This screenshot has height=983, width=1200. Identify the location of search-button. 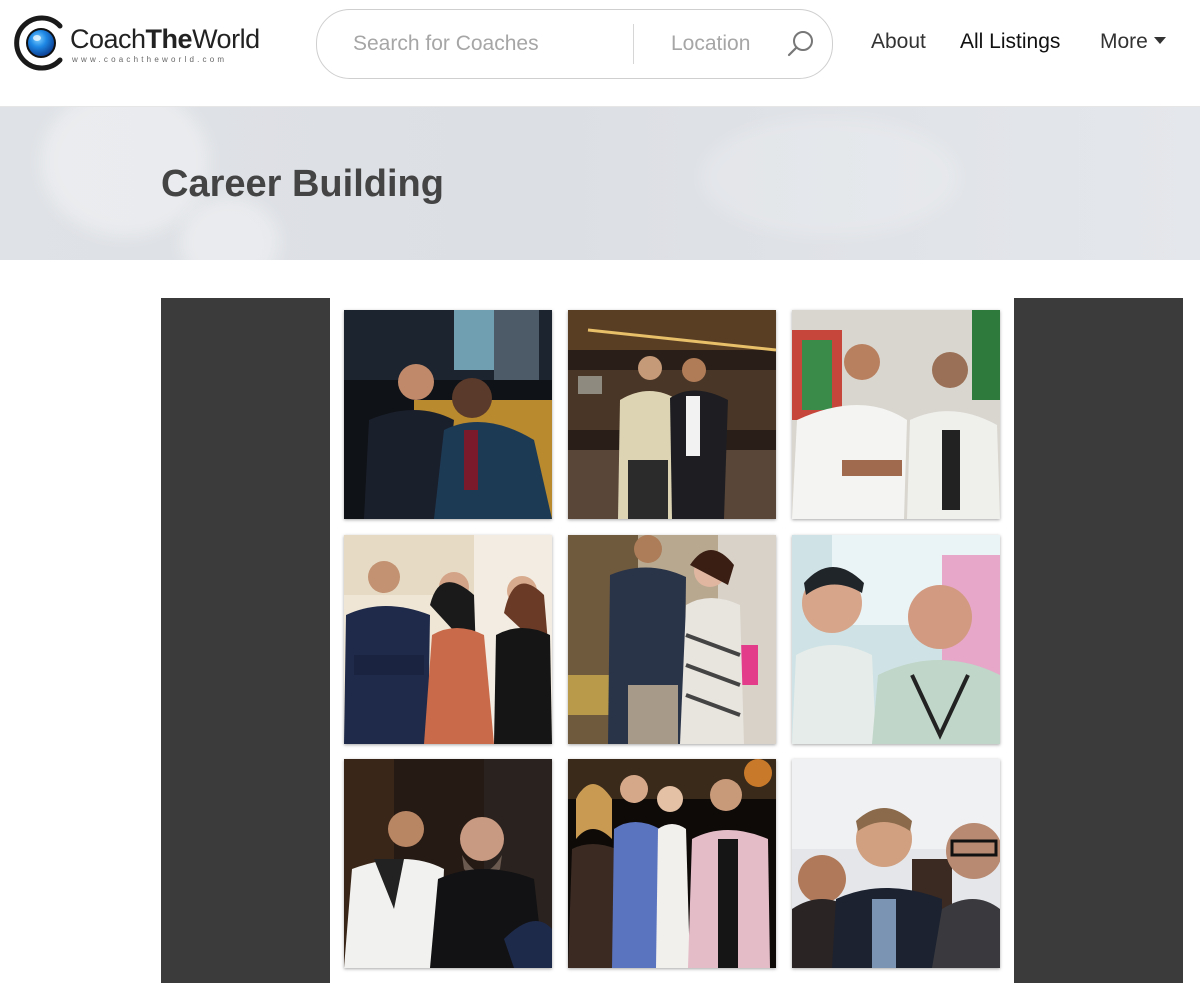
(801, 44).